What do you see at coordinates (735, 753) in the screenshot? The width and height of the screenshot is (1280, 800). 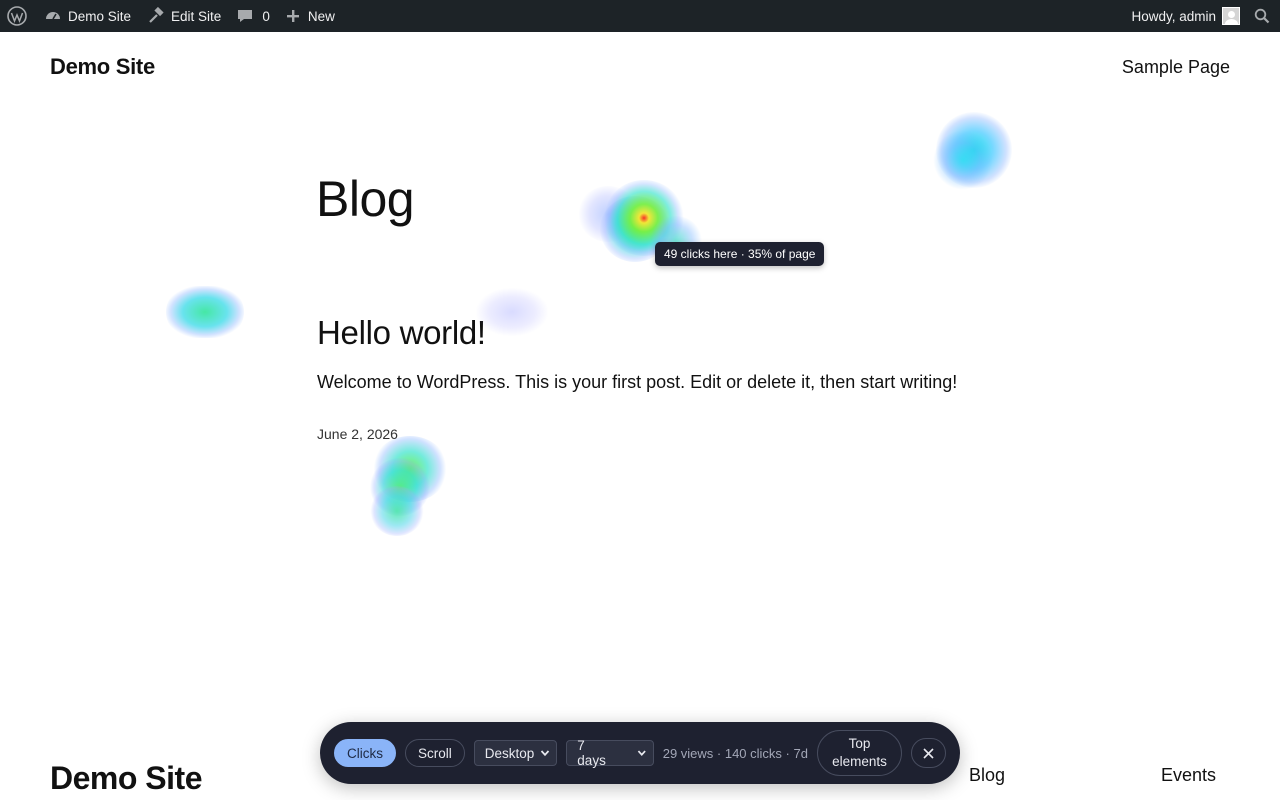 I see `stats-summary: 29 views · 140 clicks · 7d` at bounding box center [735, 753].